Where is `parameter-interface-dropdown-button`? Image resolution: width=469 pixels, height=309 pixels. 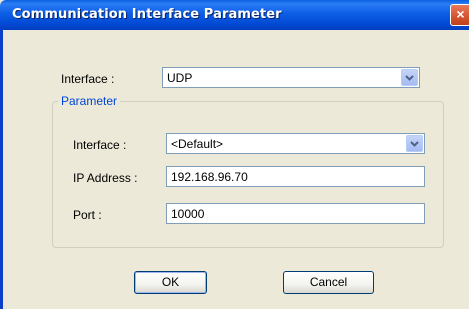 parameter-interface-dropdown-button is located at coordinates (414, 143).